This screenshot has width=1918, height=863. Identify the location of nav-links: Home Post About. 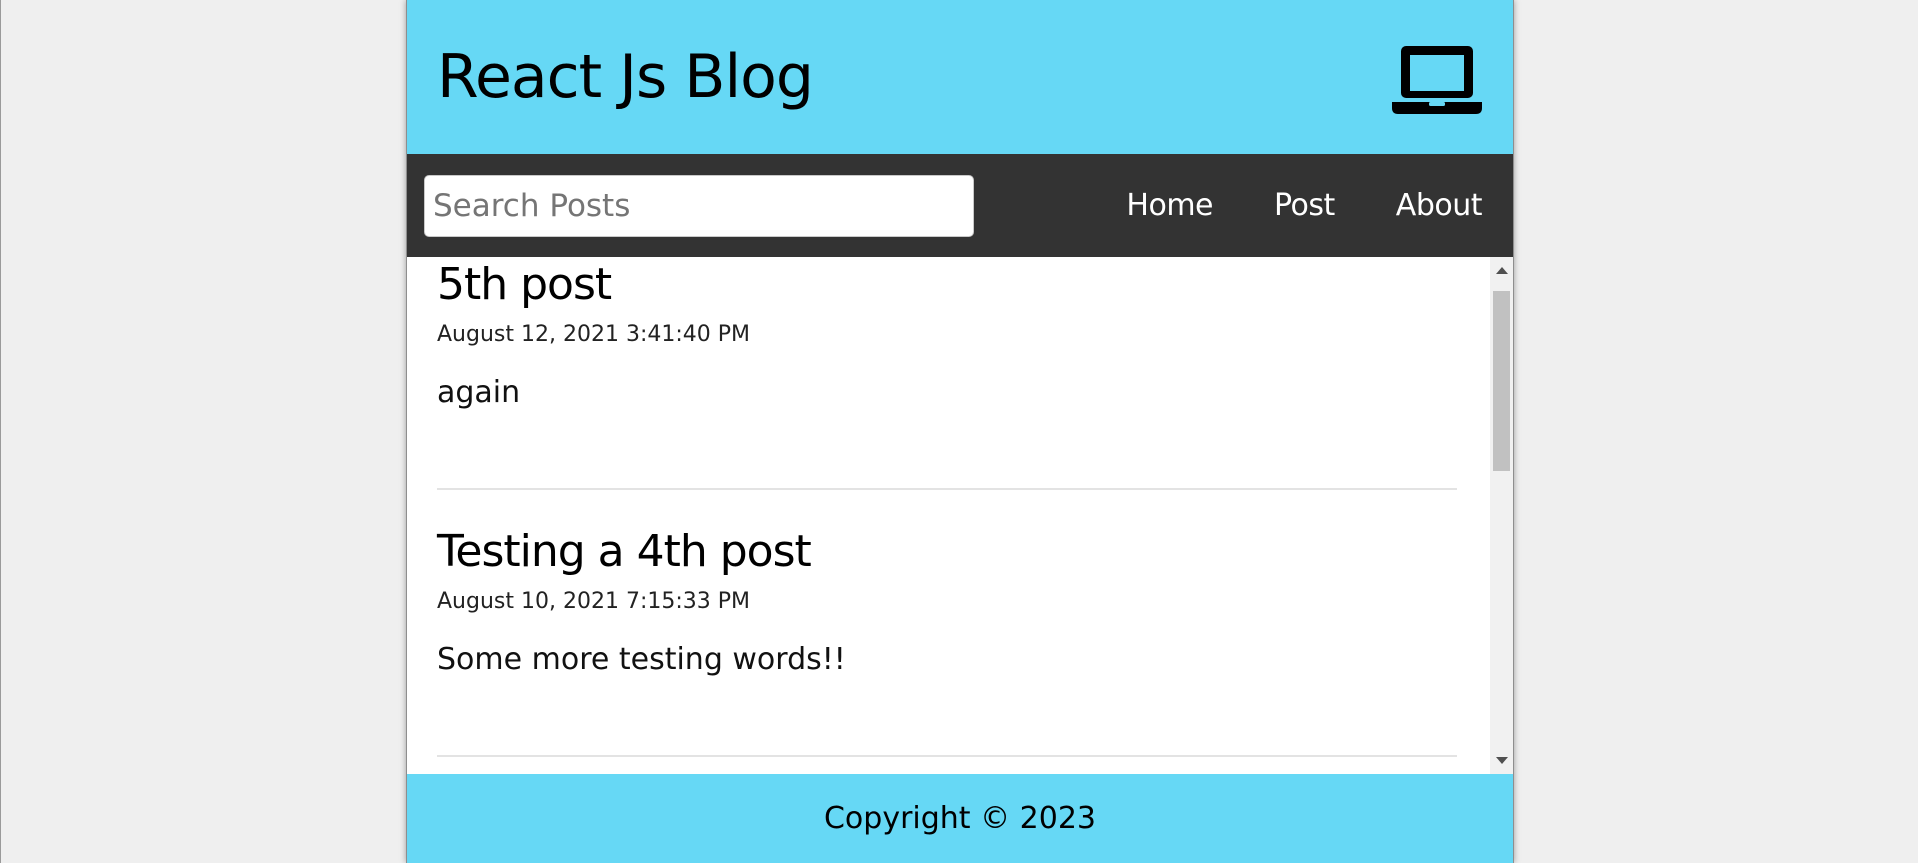
(1304, 205).